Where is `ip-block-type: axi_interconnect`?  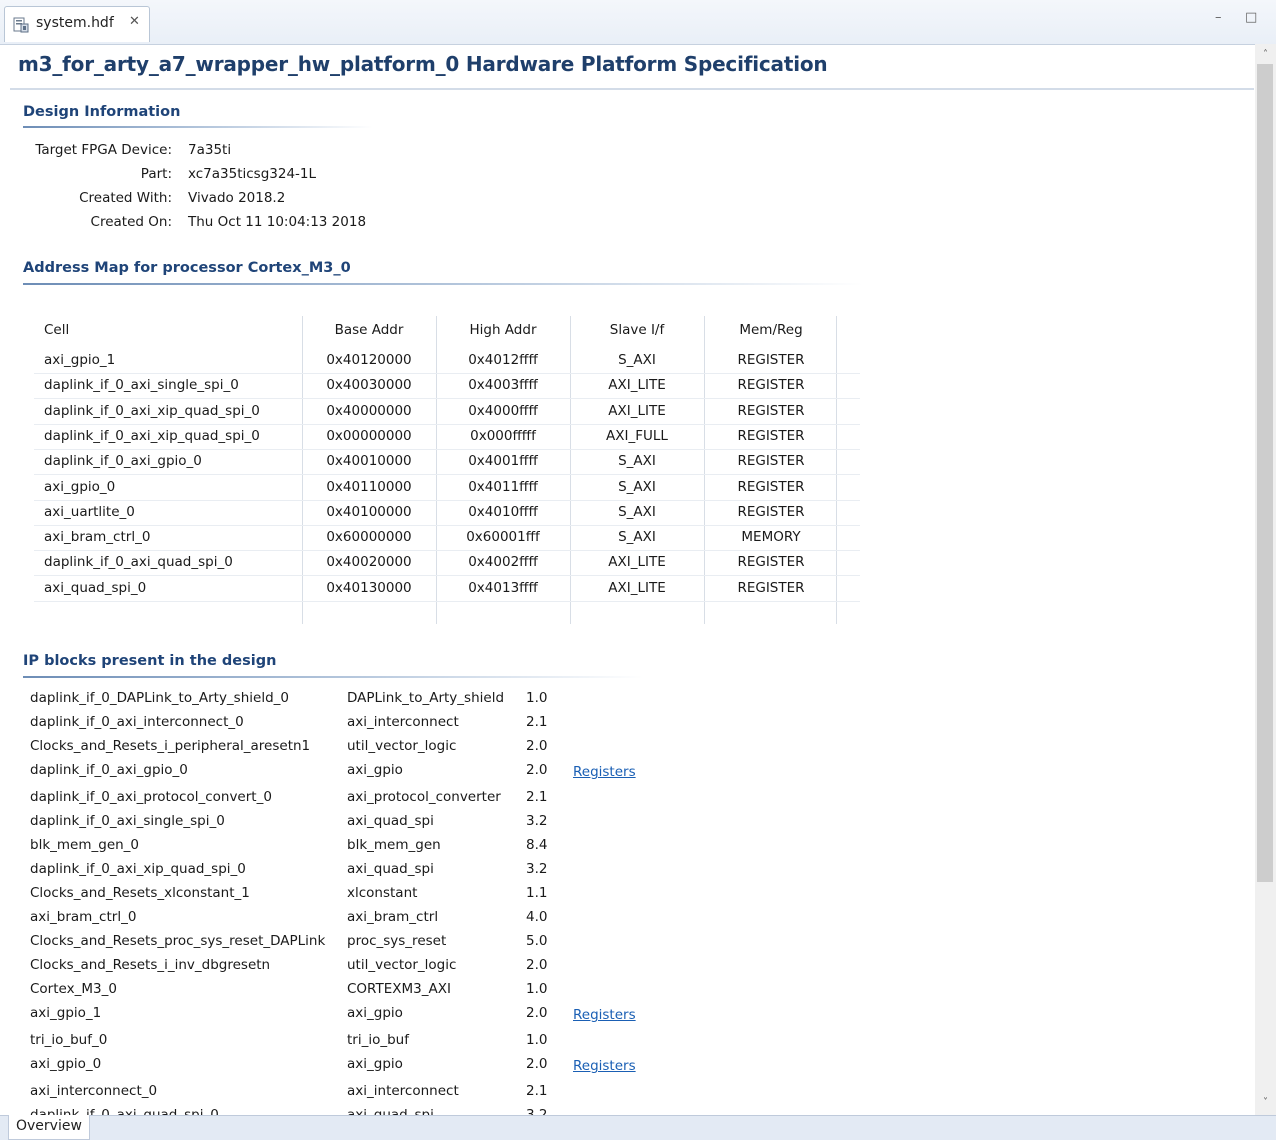
ip-block-type: axi_interconnect is located at coordinates (403, 1091).